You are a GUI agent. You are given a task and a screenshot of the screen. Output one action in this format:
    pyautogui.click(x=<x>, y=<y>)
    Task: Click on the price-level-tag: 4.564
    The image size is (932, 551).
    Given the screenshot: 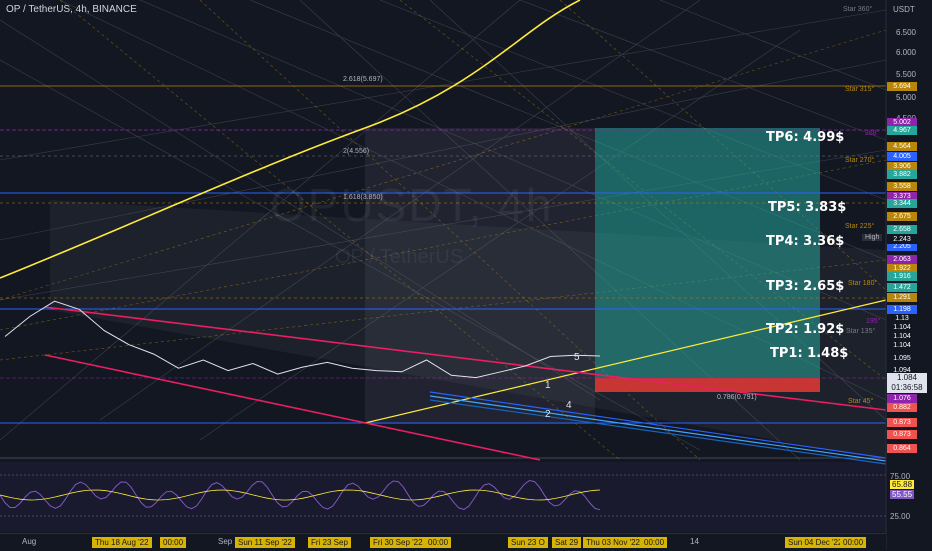 What is the action you would take?
    pyautogui.click(x=902, y=146)
    